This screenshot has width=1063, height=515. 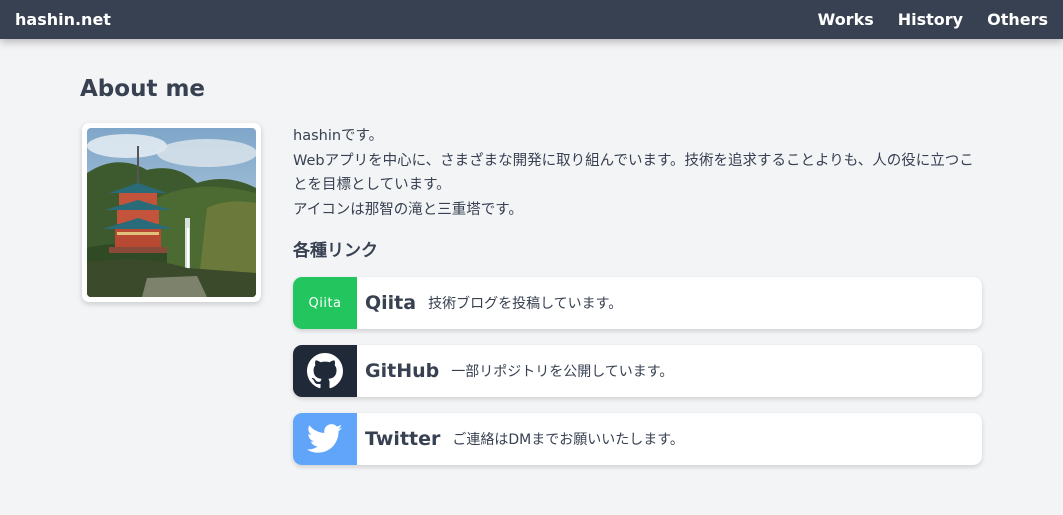 I want to click on github-icon, so click(x=325, y=371).